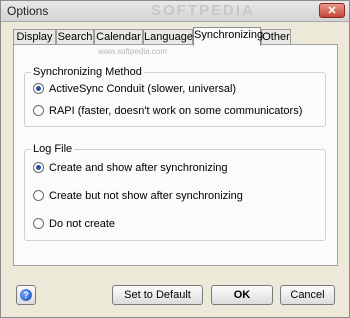 This screenshot has height=318, width=350. I want to click on tab-search: Search, so click(75, 37).